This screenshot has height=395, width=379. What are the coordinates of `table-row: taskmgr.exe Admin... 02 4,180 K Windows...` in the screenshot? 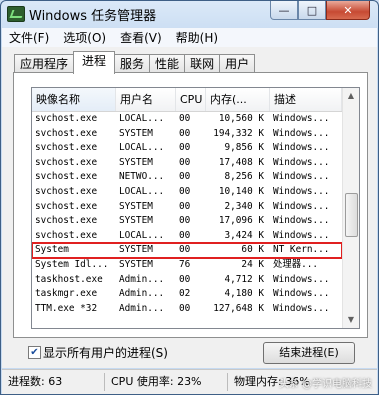 It's located at (187, 294).